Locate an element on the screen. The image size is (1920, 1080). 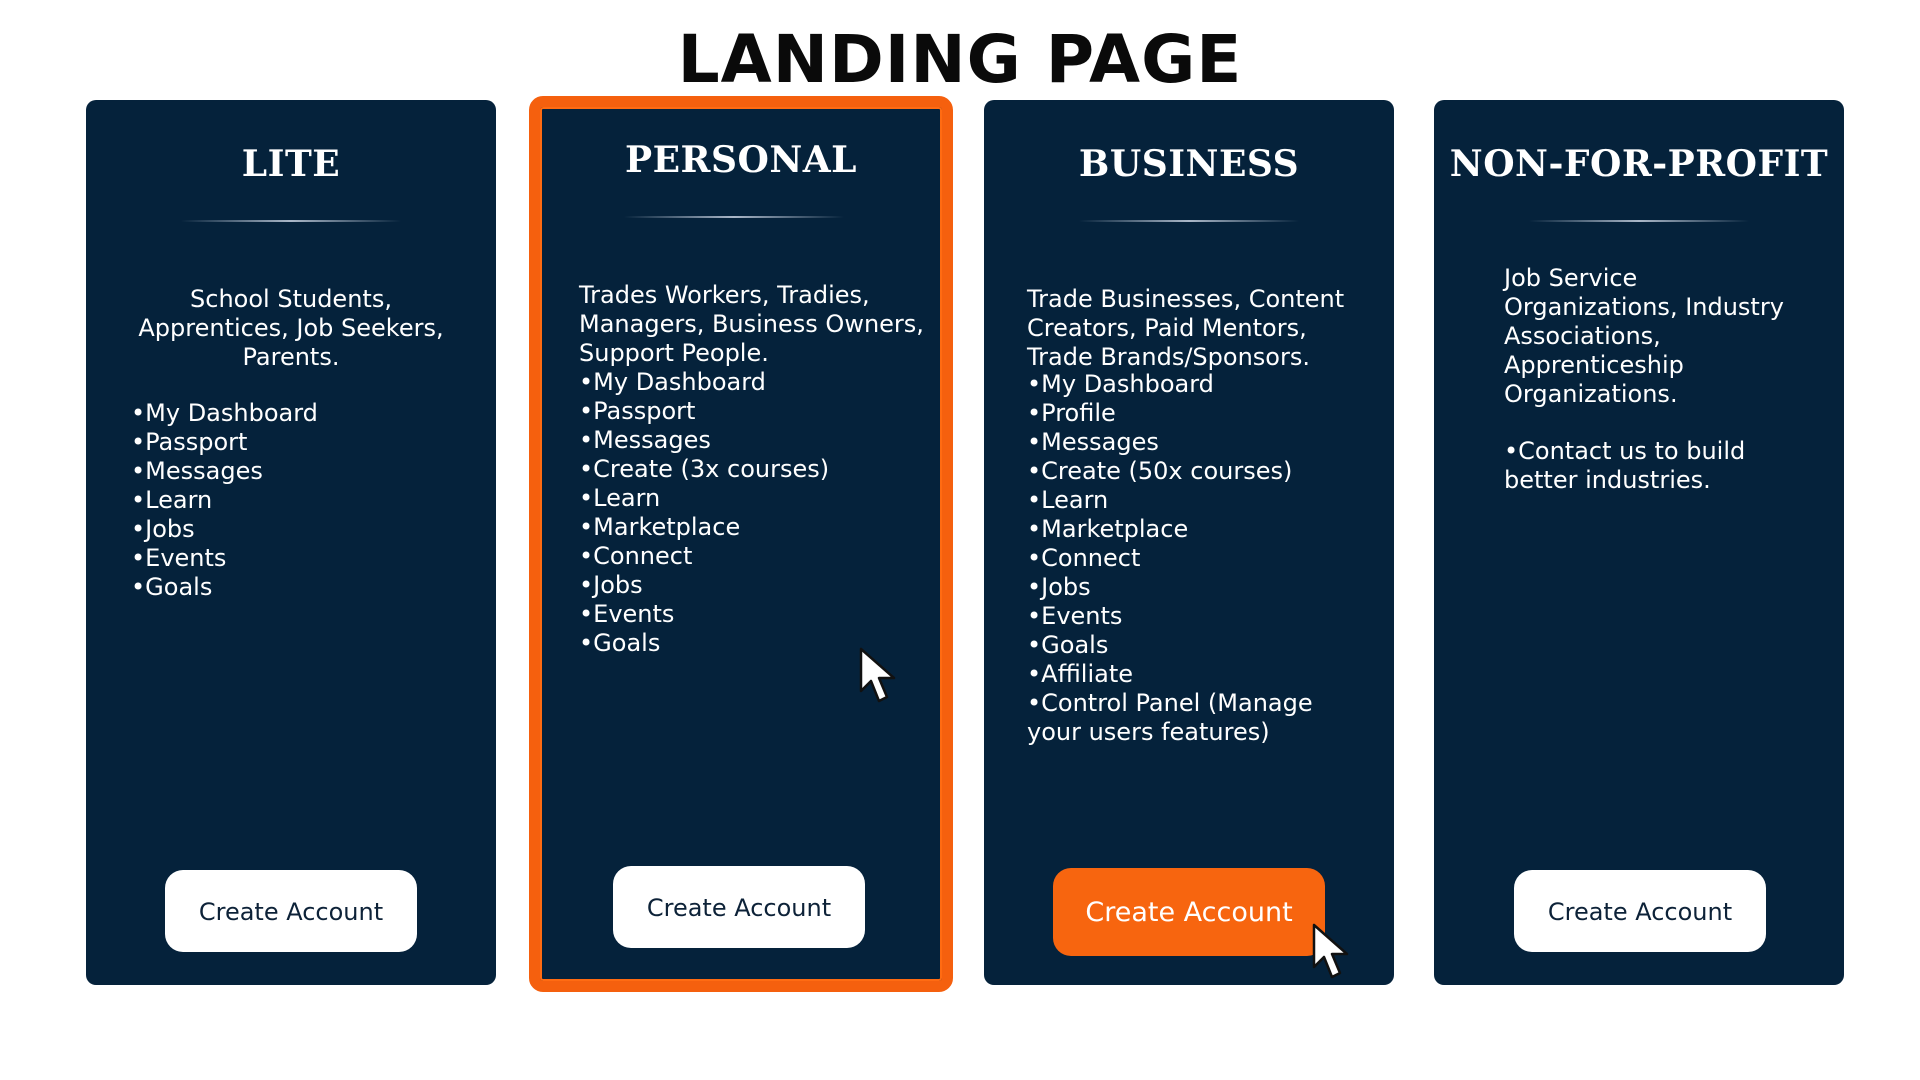
feature-item: •Create (3x courses) is located at coordinates (704, 469).